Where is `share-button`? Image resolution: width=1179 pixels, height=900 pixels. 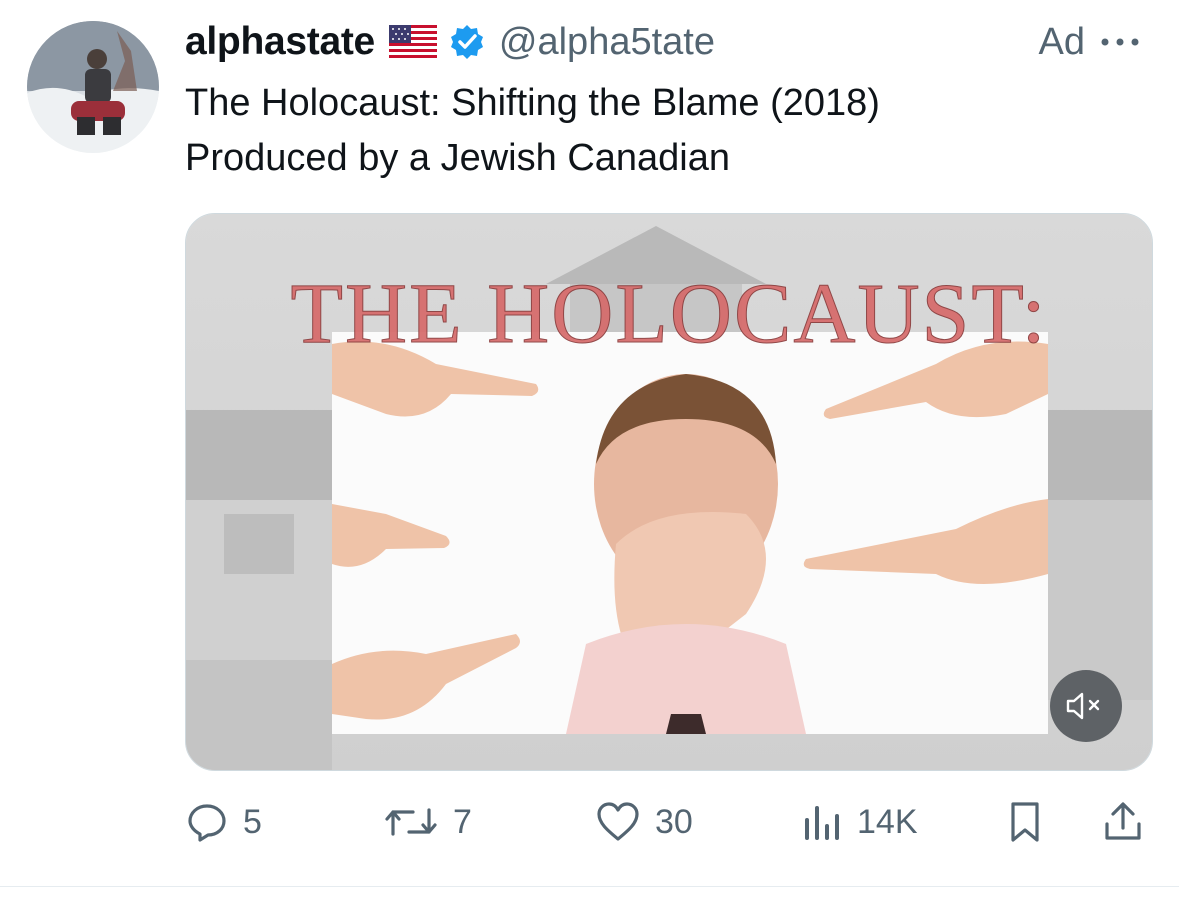
share-button is located at coordinates (1123, 822).